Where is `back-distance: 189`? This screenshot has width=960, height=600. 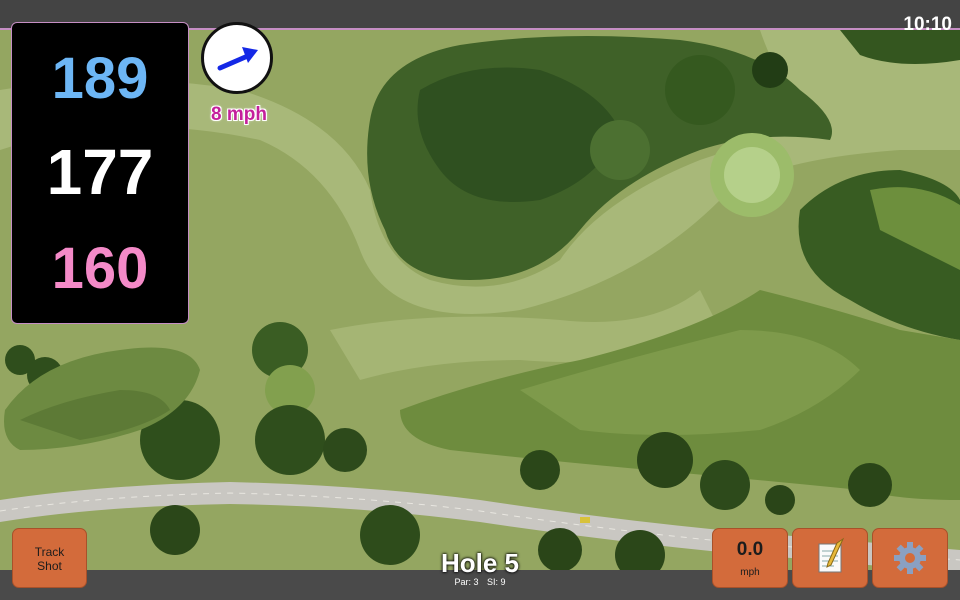
back-distance: 189 is located at coordinates (100, 78).